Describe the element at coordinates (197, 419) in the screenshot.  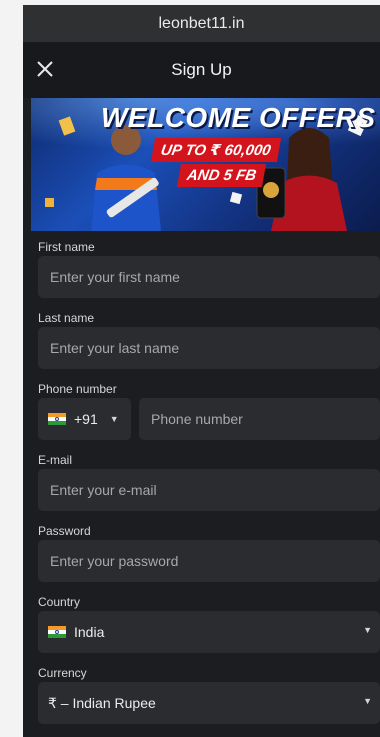
I see `phone-placeholder: Phone number` at that location.